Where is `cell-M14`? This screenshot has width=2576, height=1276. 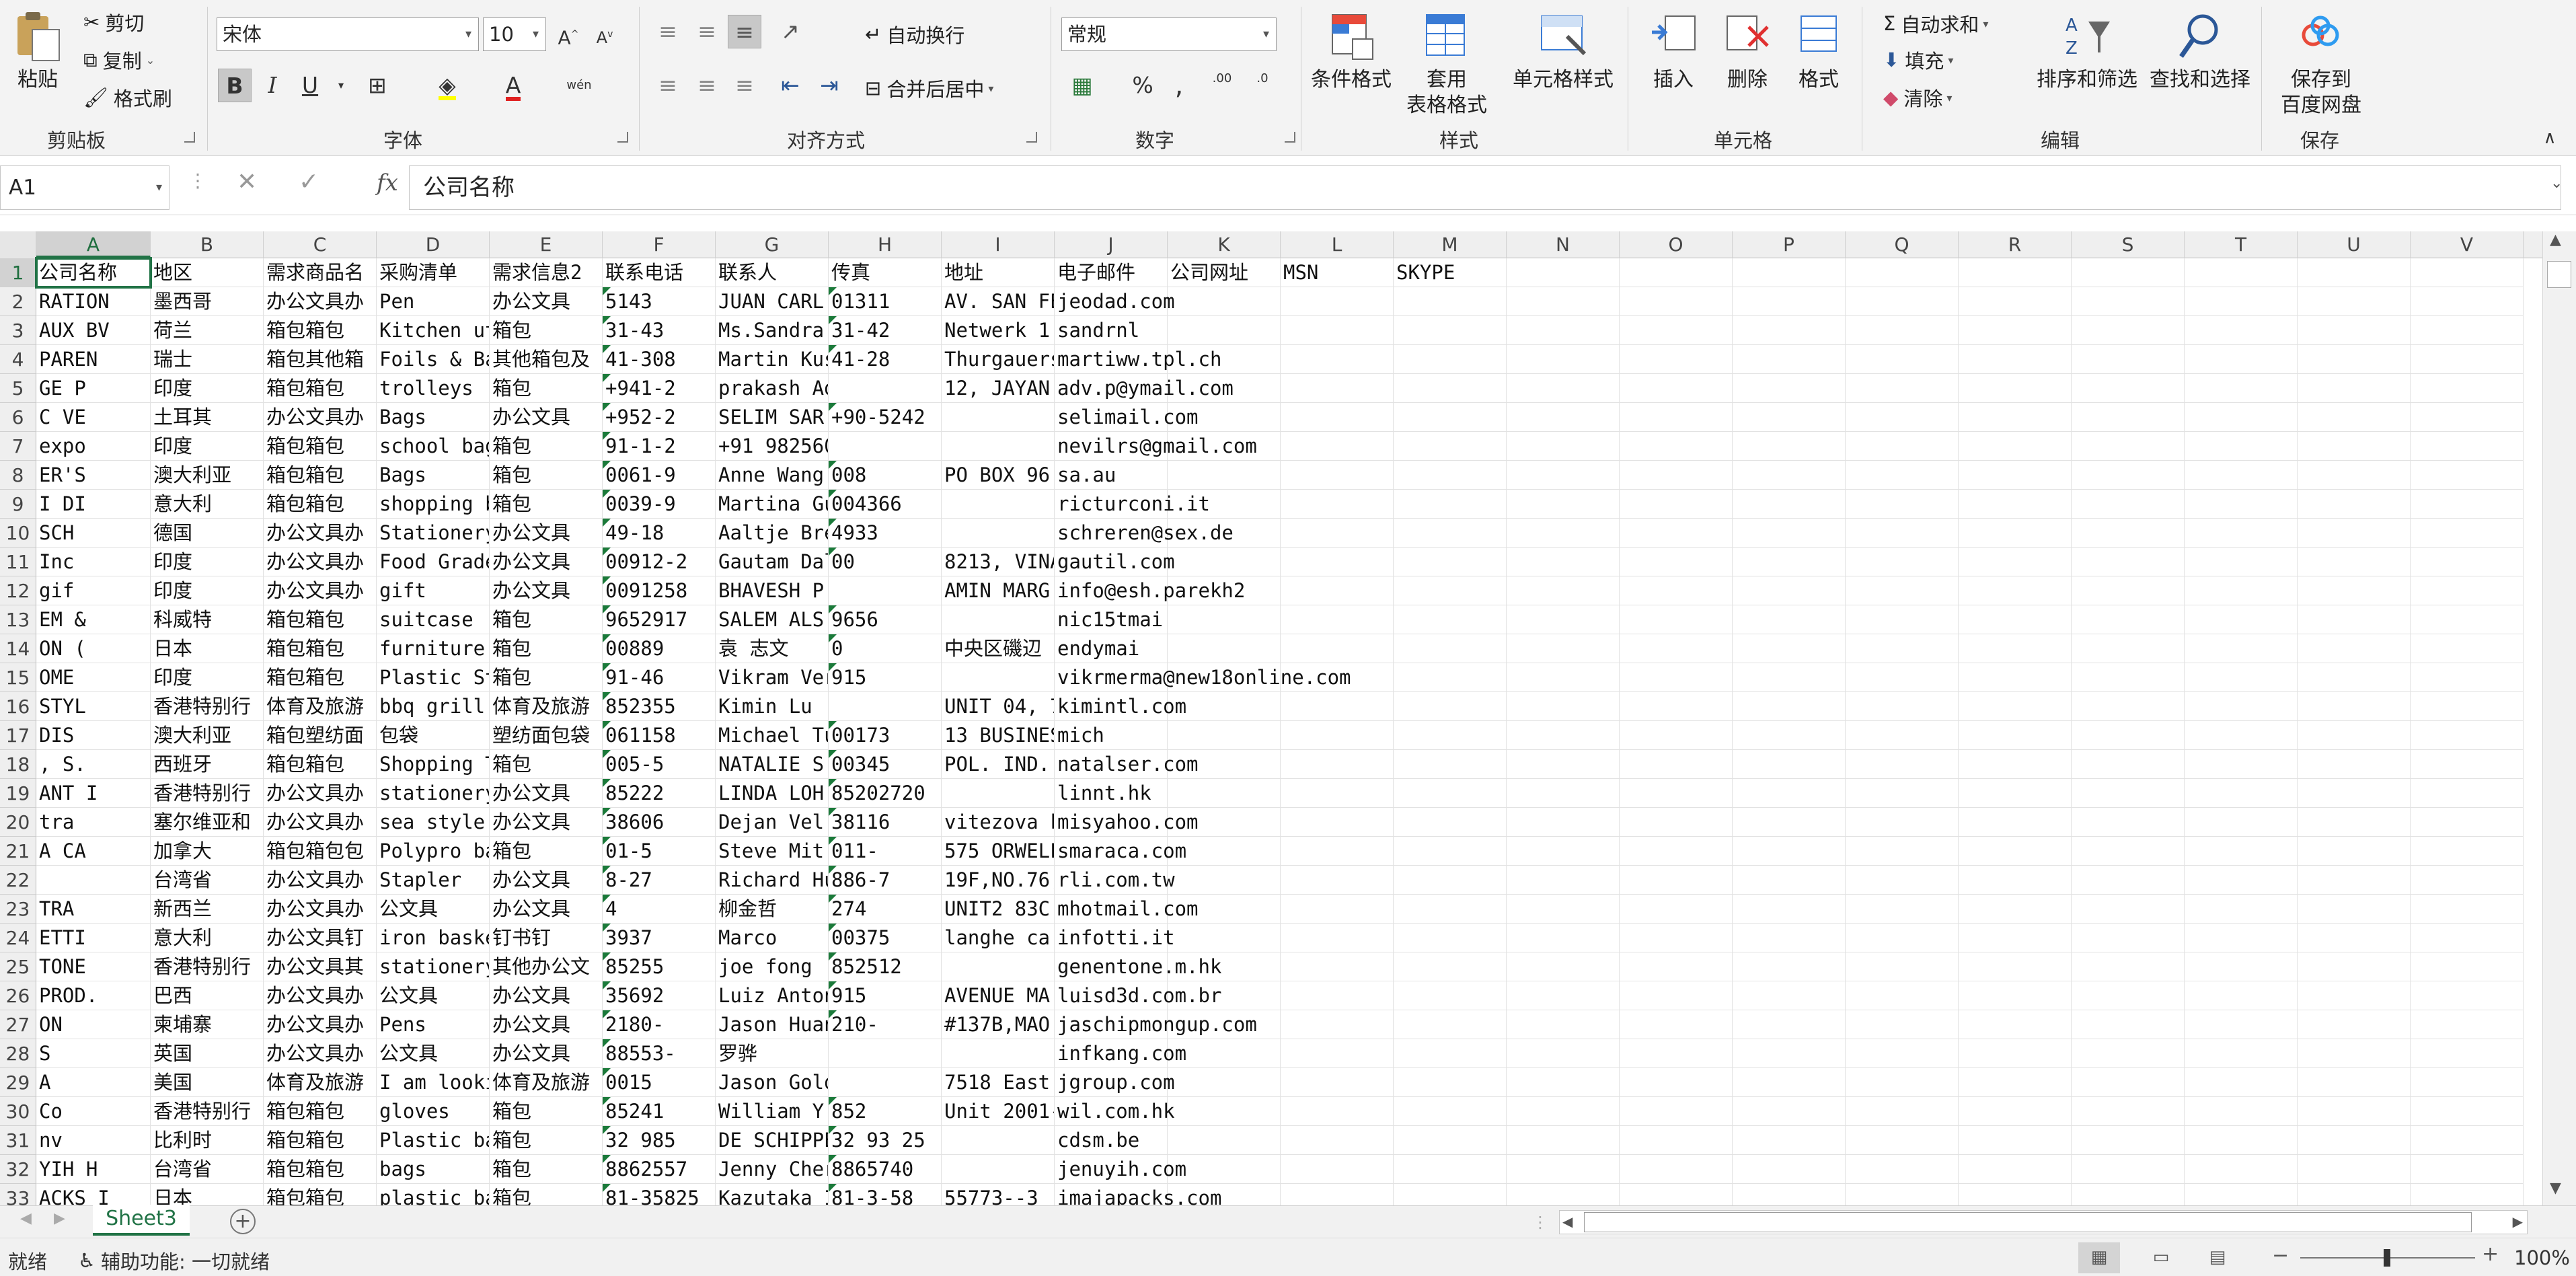 cell-M14 is located at coordinates (1450, 648).